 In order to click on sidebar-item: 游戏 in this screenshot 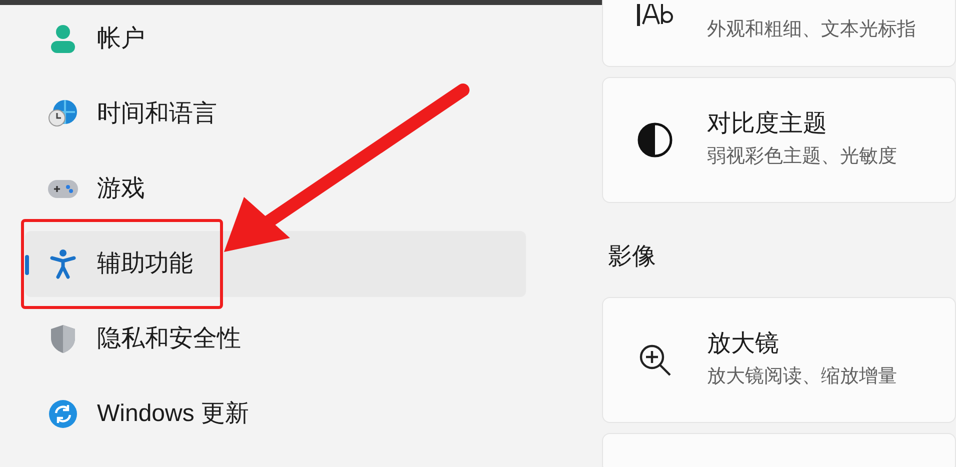, I will do `click(275, 189)`.